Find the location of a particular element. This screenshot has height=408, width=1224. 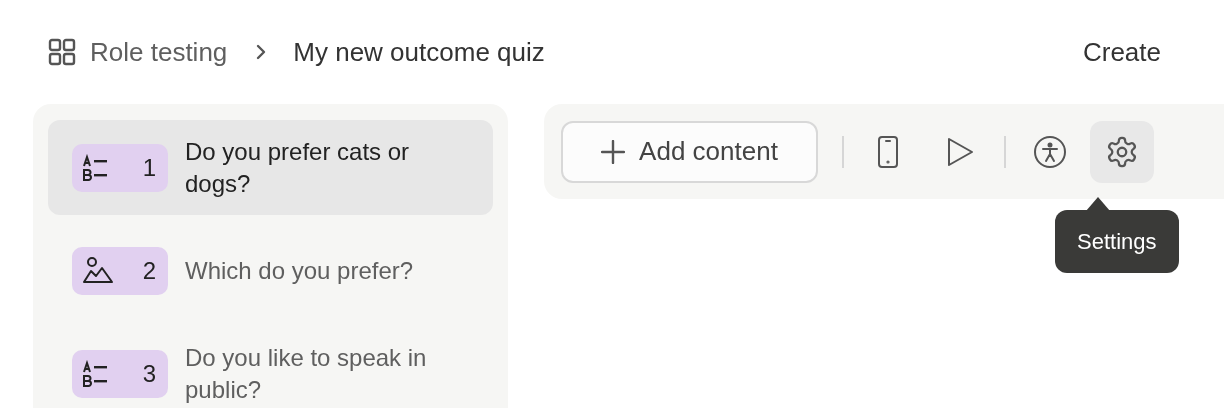

question-item: 3 Do you like to speak in public? is located at coordinates (270, 367).